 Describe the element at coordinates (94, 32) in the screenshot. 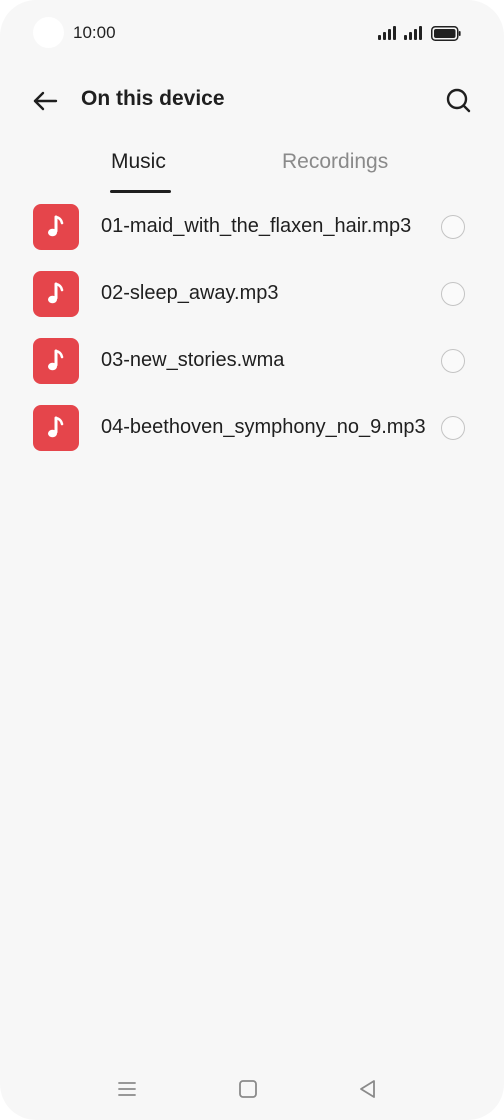

I see `status-time: 10:00` at that location.